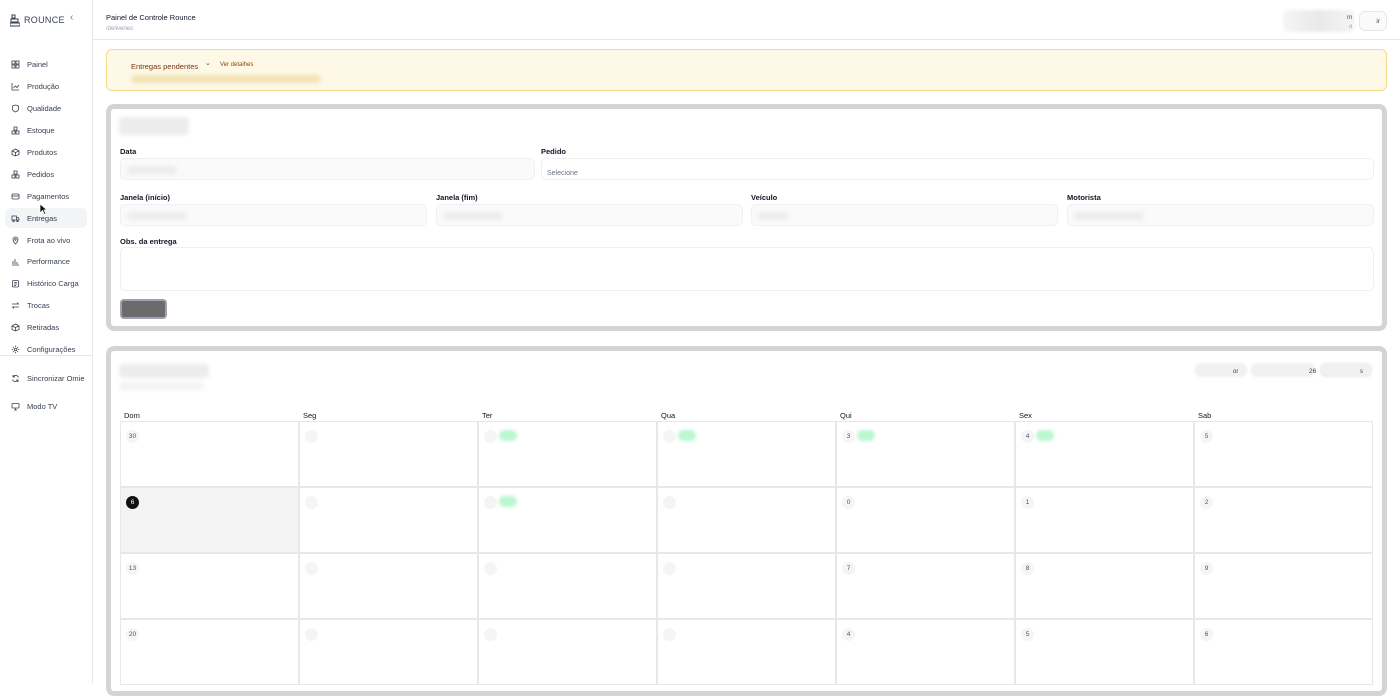  What do you see at coordinates (46, 240) in the screenshot?
I see `sidebar-item-frota-ao-vivo: Frota ao vivo` at bounding box center [46, 240].